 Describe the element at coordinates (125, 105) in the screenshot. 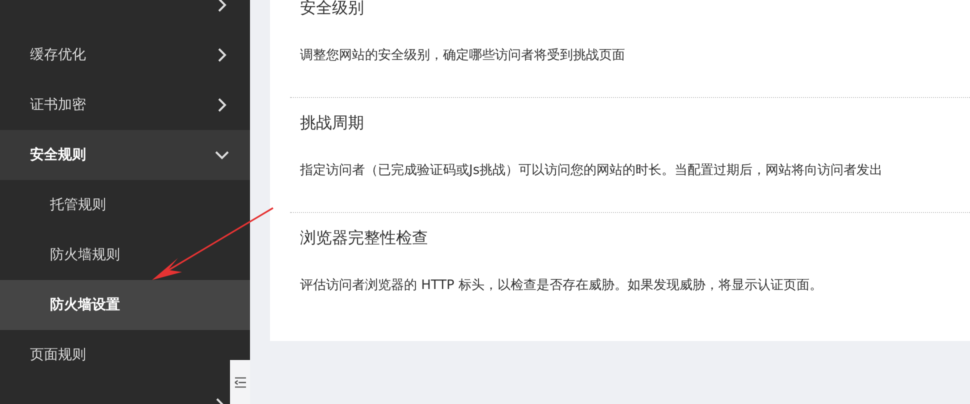

I see `sidebar-item: 证书加密` at that location.